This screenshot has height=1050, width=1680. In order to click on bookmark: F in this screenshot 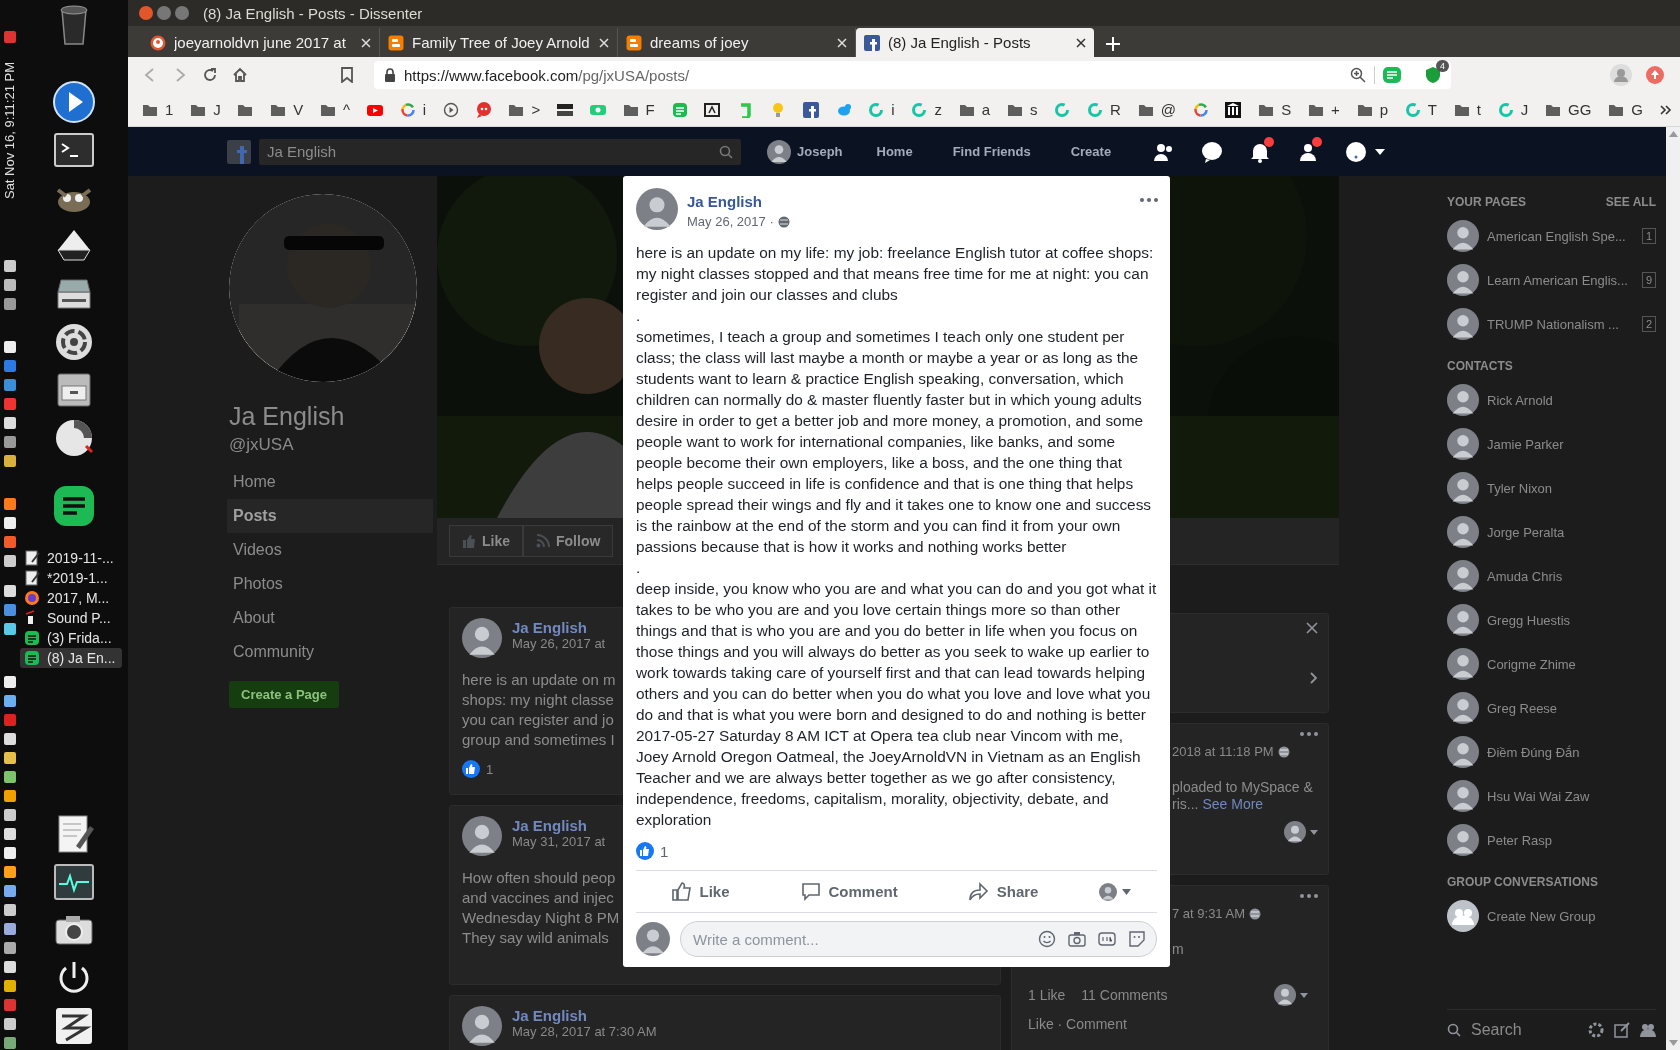, I will do `click(638, 109)`.